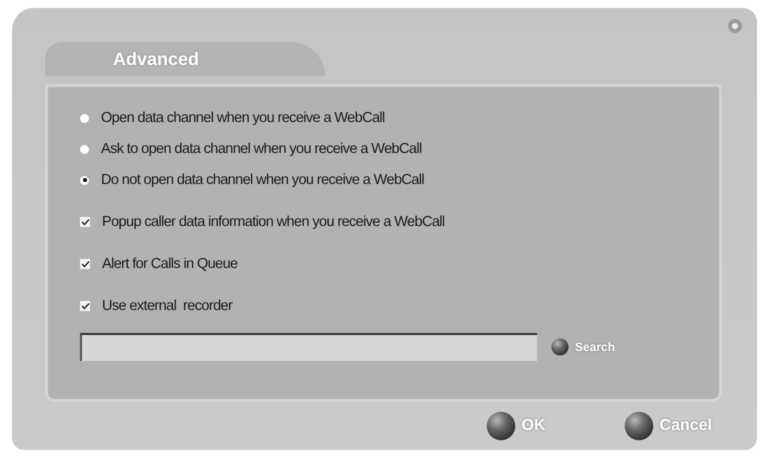  I want to click on option-label: Ask to open data channel when you receive a WebCall, so click(261, 149).